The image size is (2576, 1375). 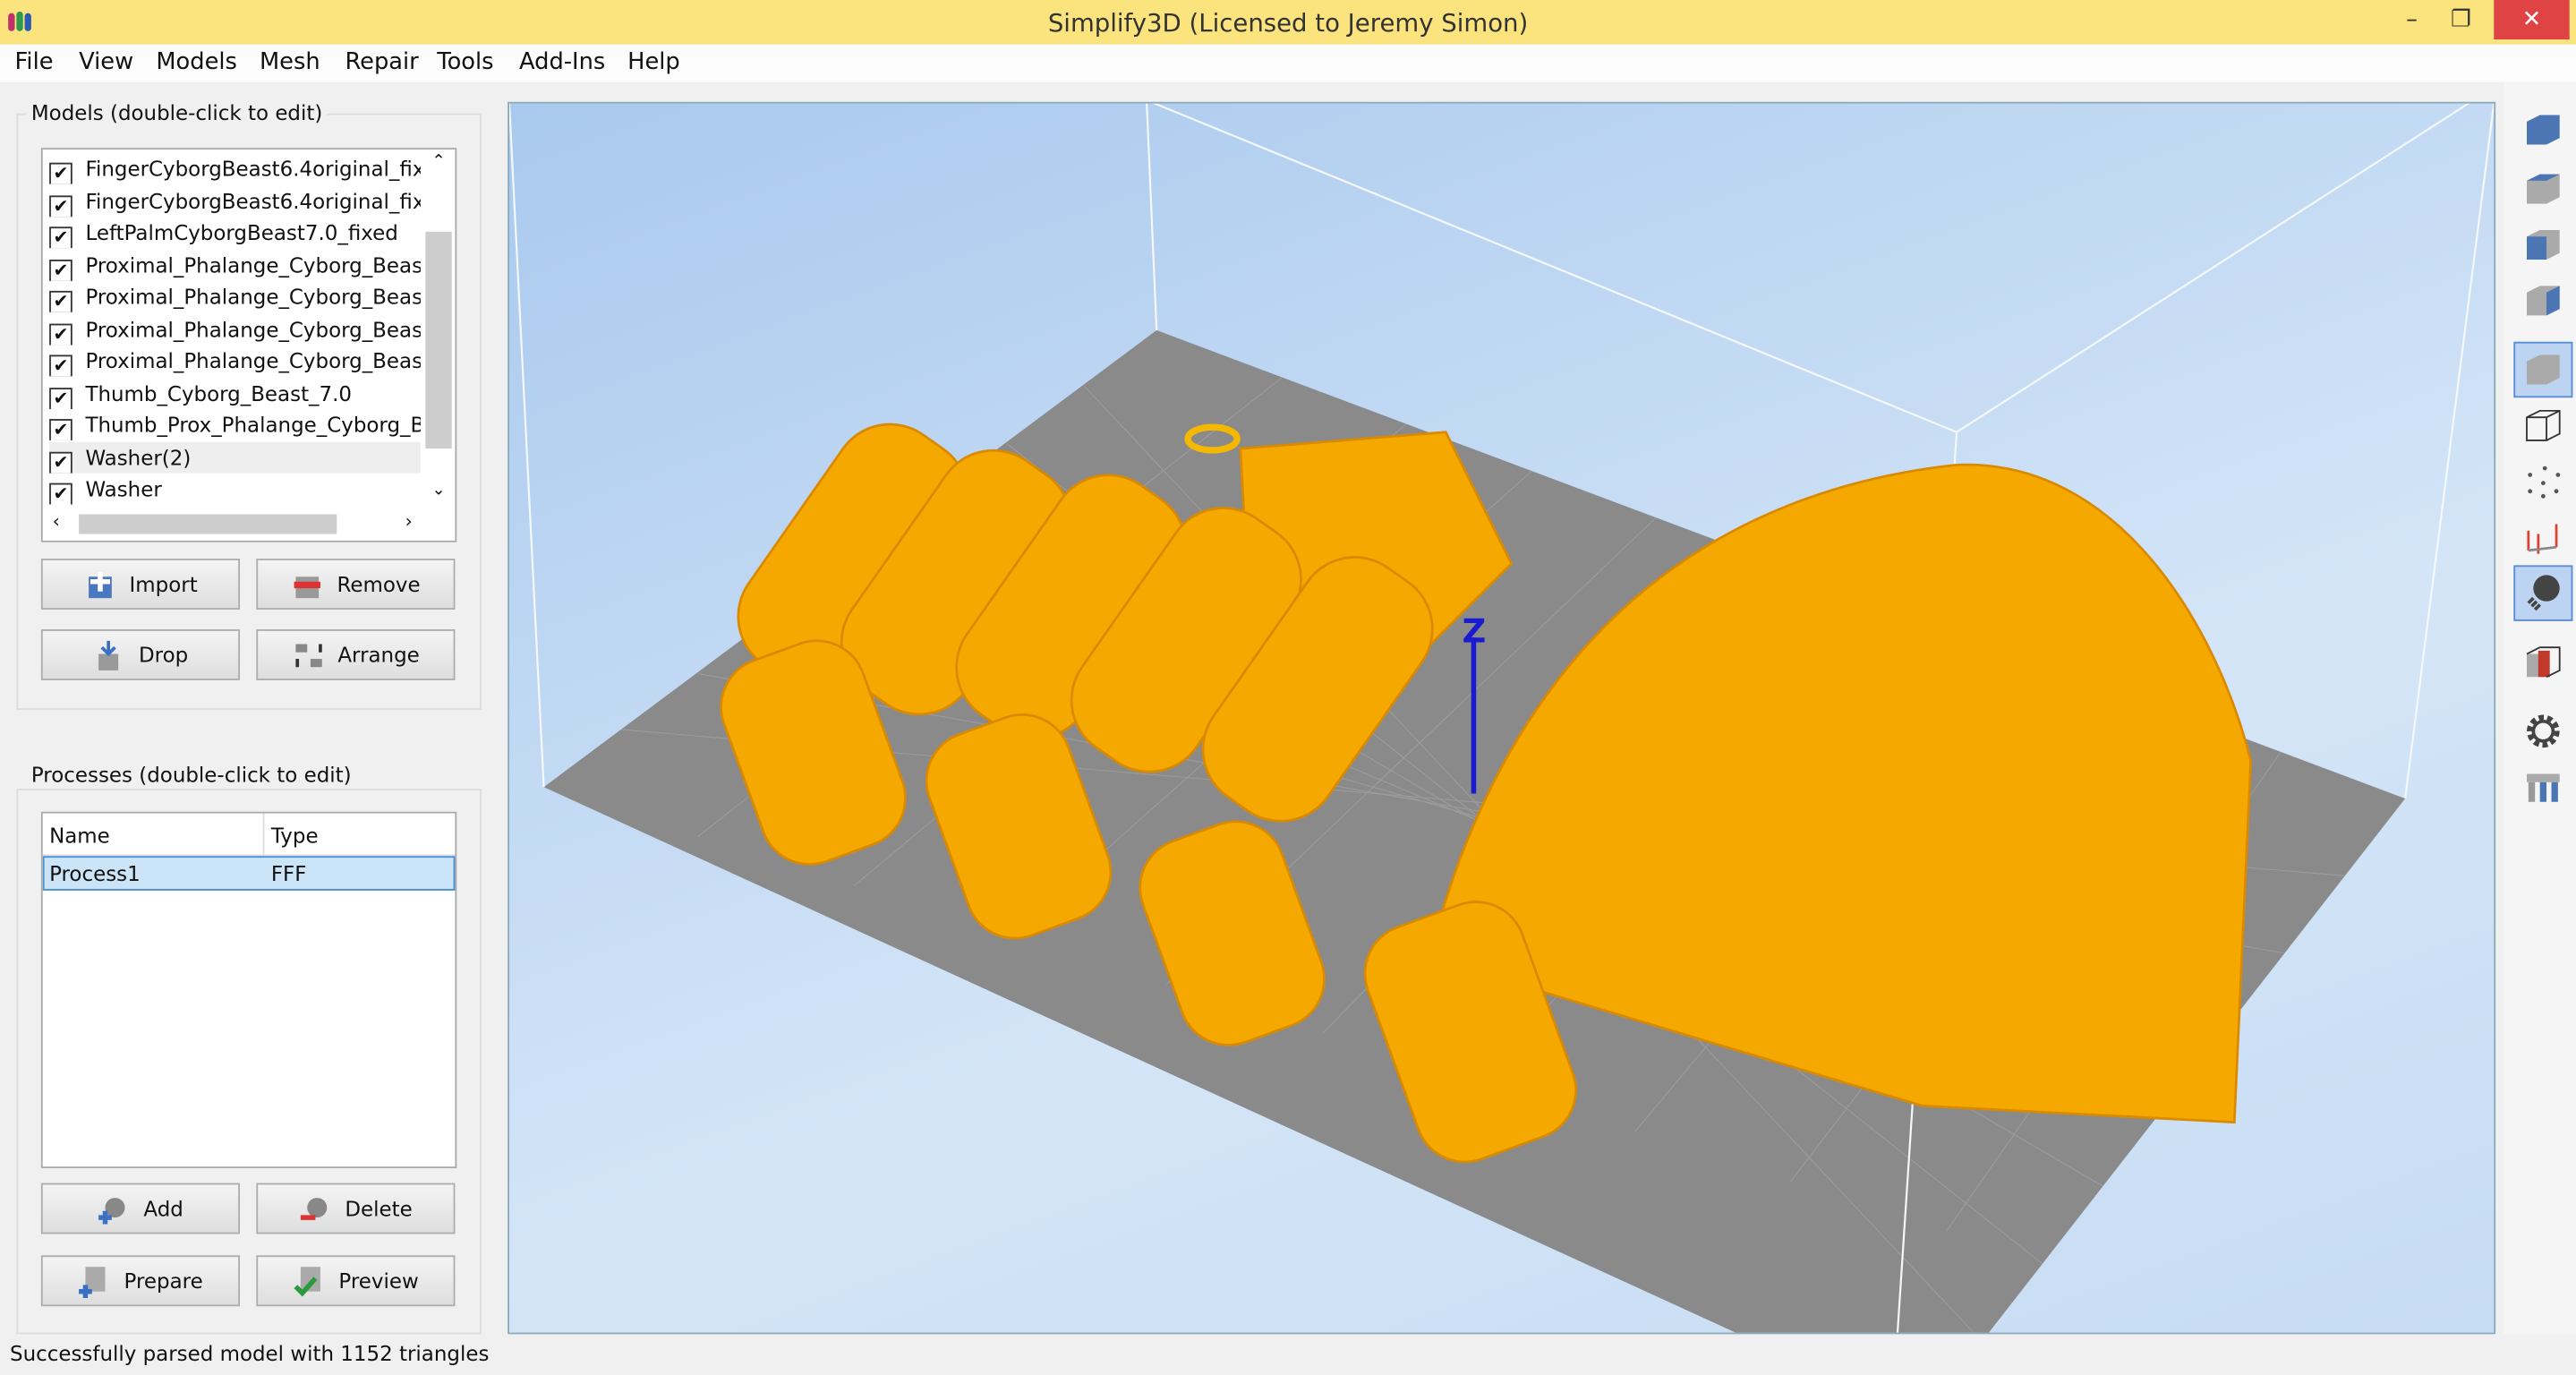 What do you see at coordinates (2532, 20) in the screenshot?
I see `close-button: ✕` at bounding box center [2532, 20].